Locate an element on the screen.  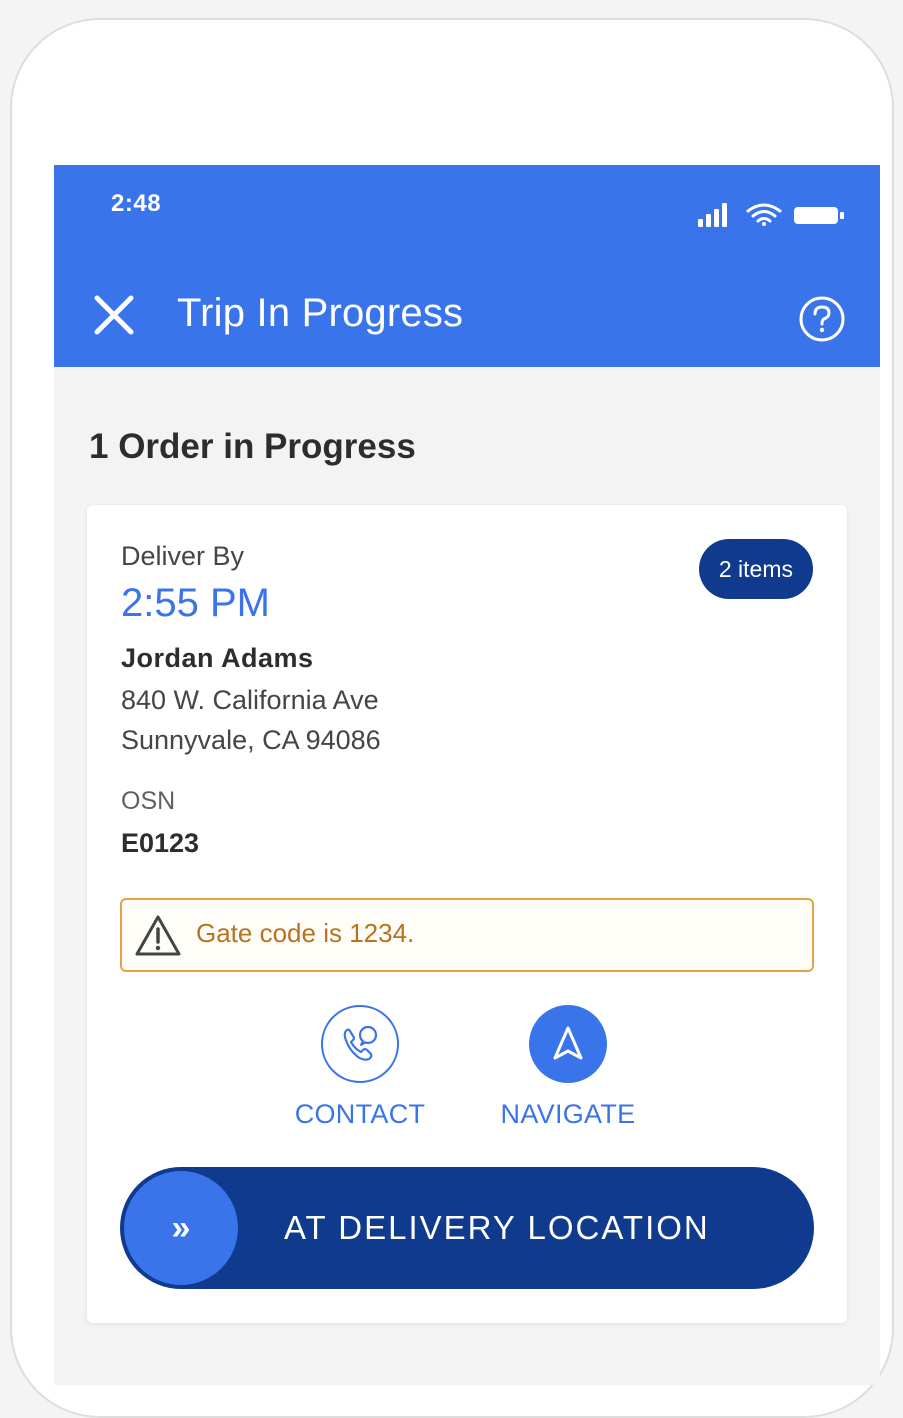
deliver-by-label: Deliver By is located at coordinates (183, 556).